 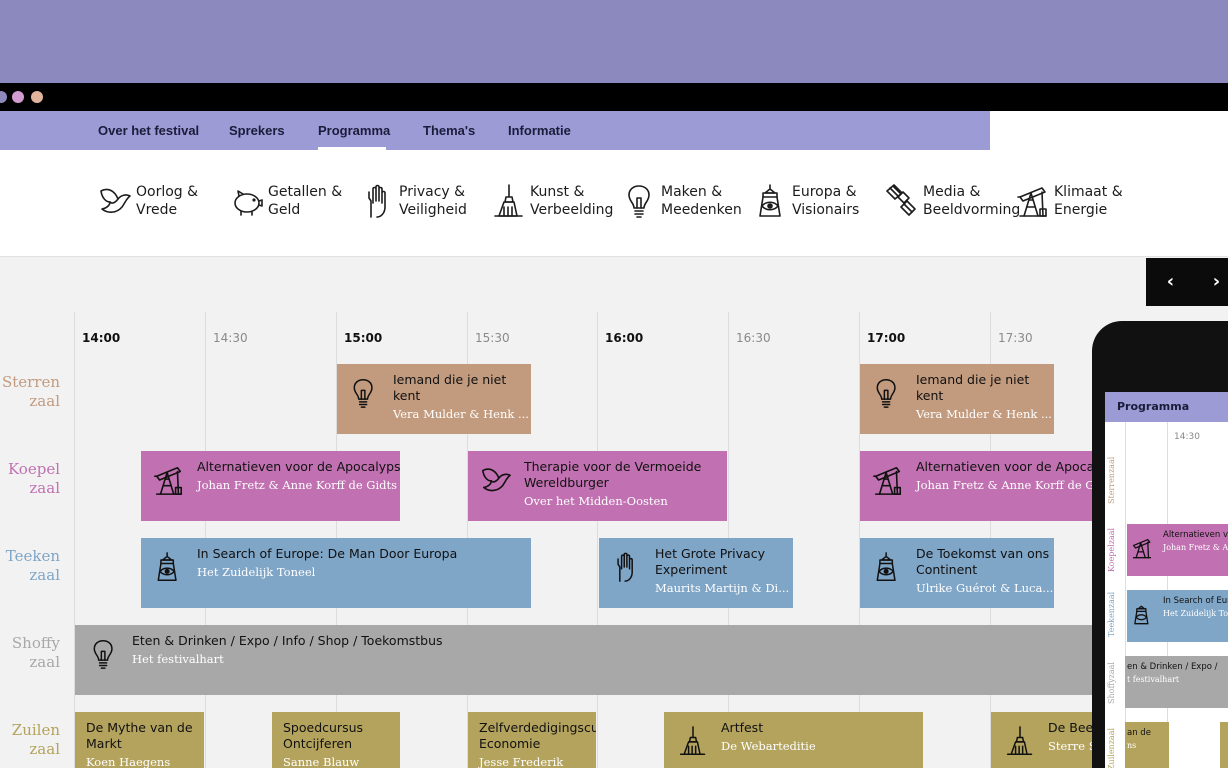 I want to click on phone-room-label: Shoffyzaal, so click(x=1111, y=683).